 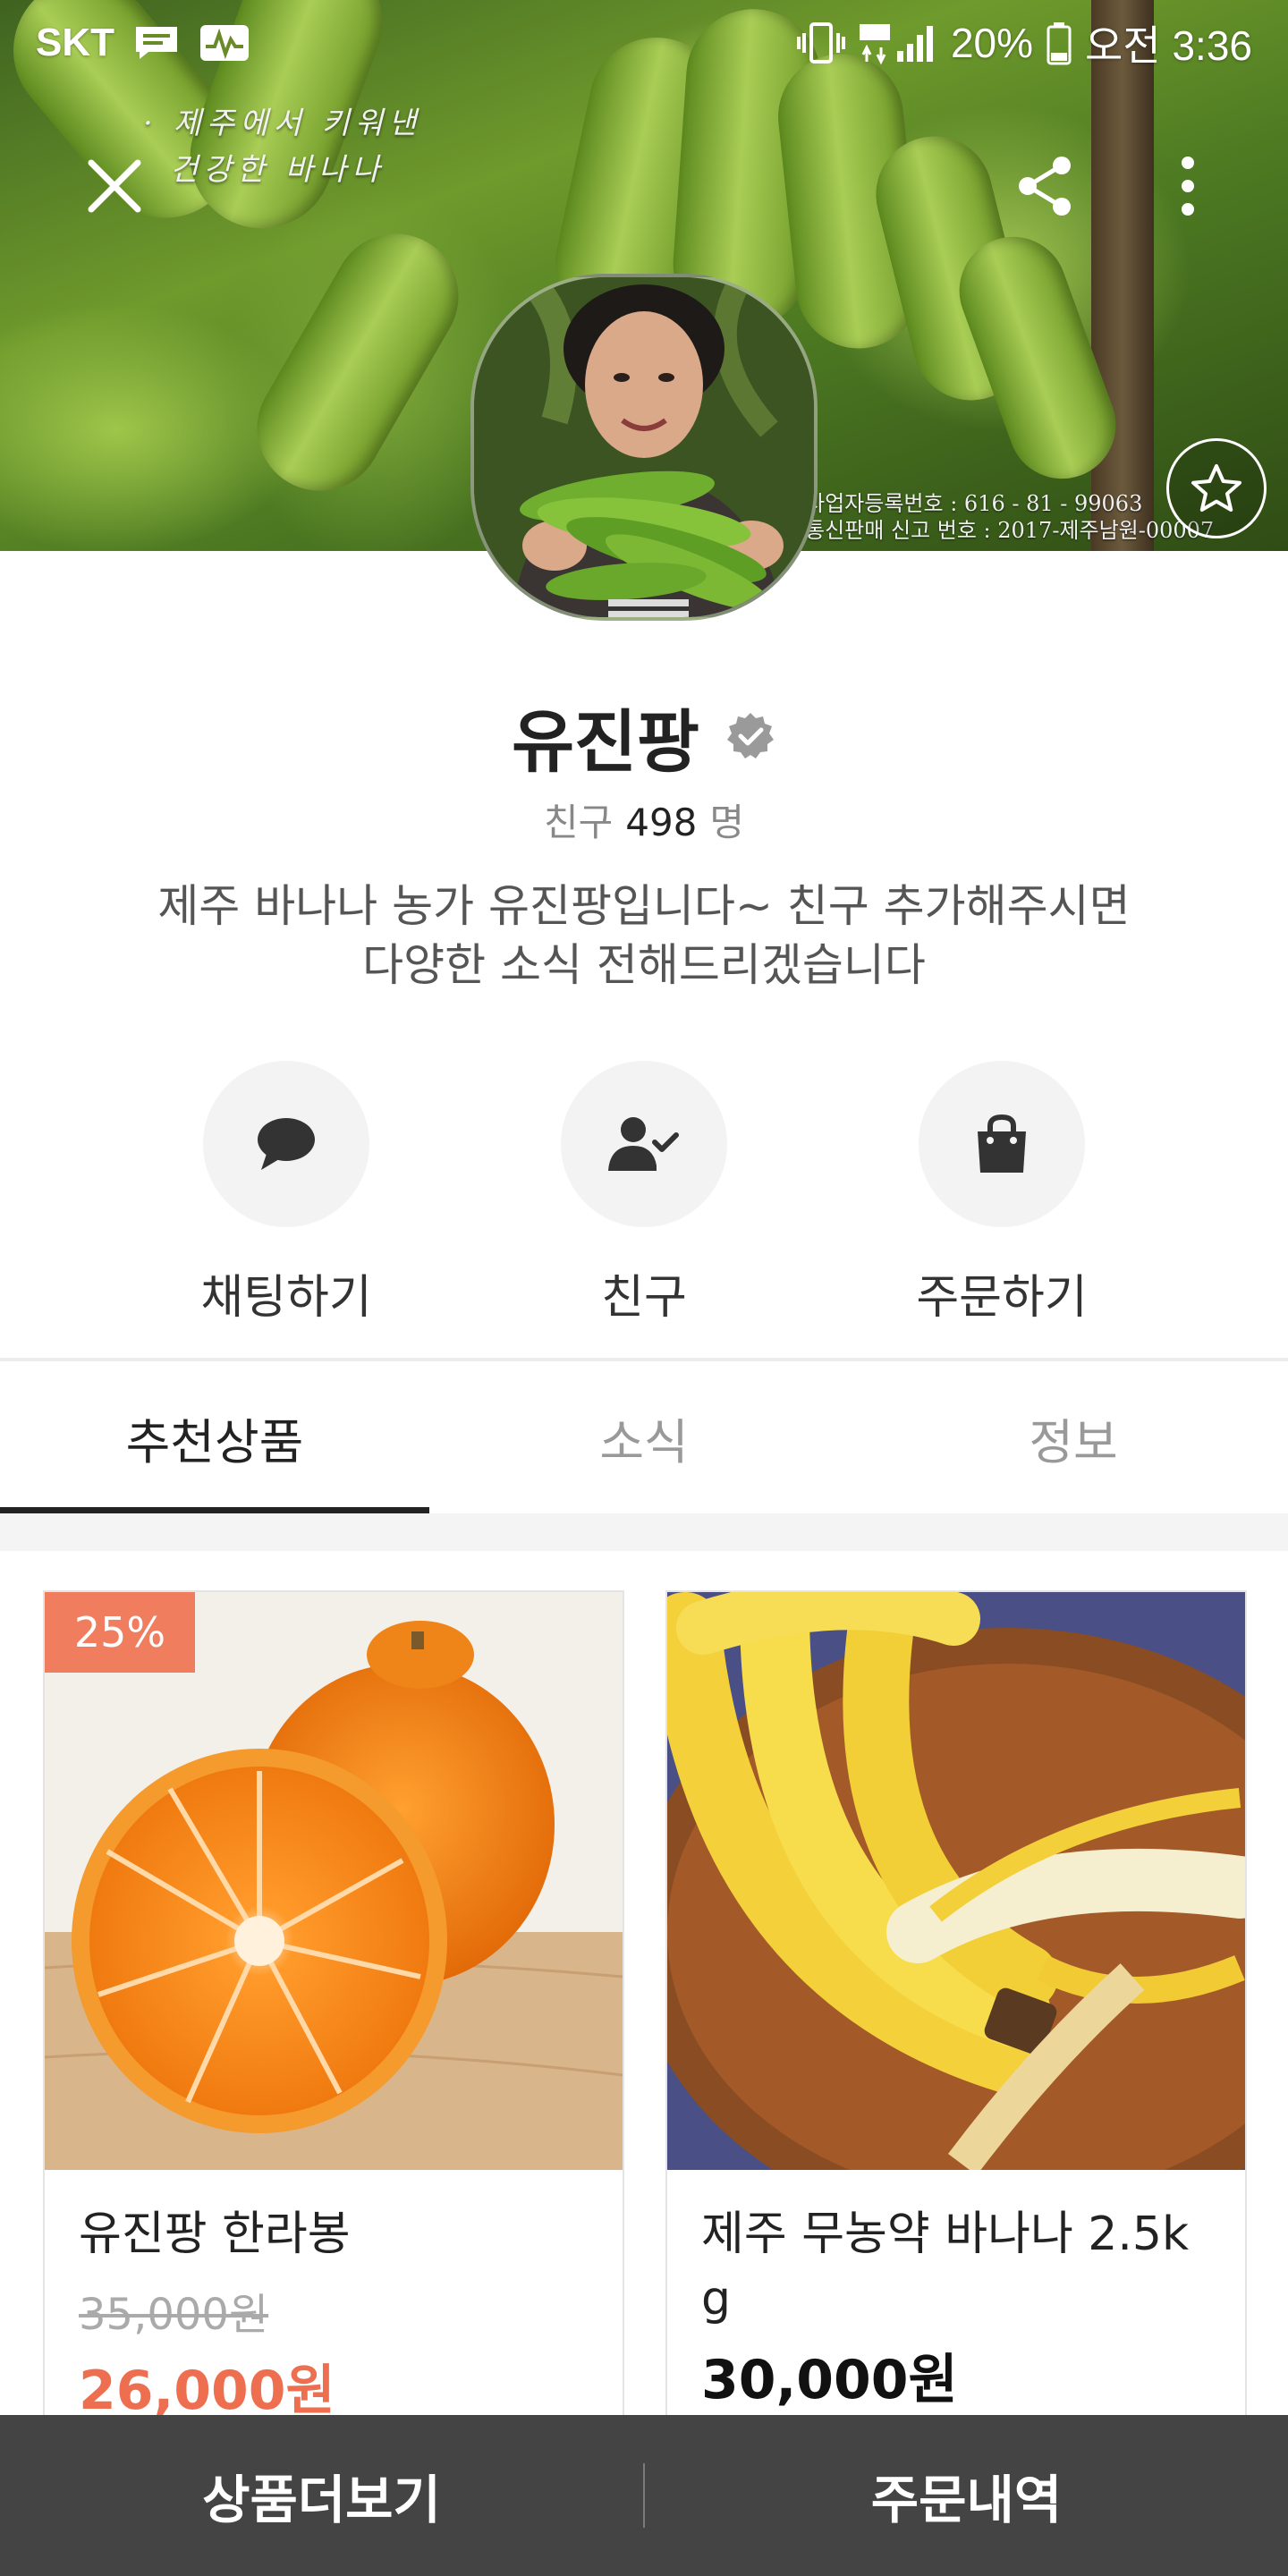 I want to click on favorite-button, so click(x=1216, y=488).